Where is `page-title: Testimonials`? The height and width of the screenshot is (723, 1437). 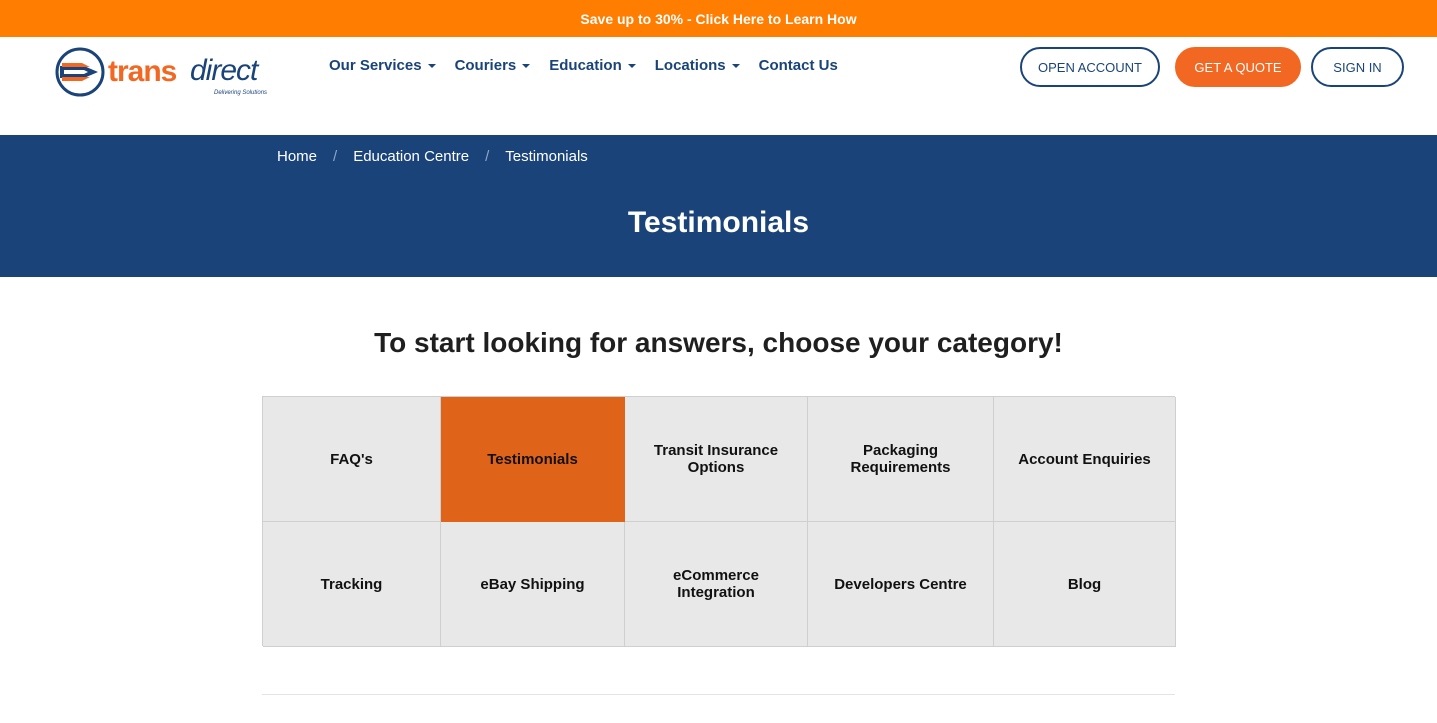
page-title: Testimonials is located at coordinates (718, 222).